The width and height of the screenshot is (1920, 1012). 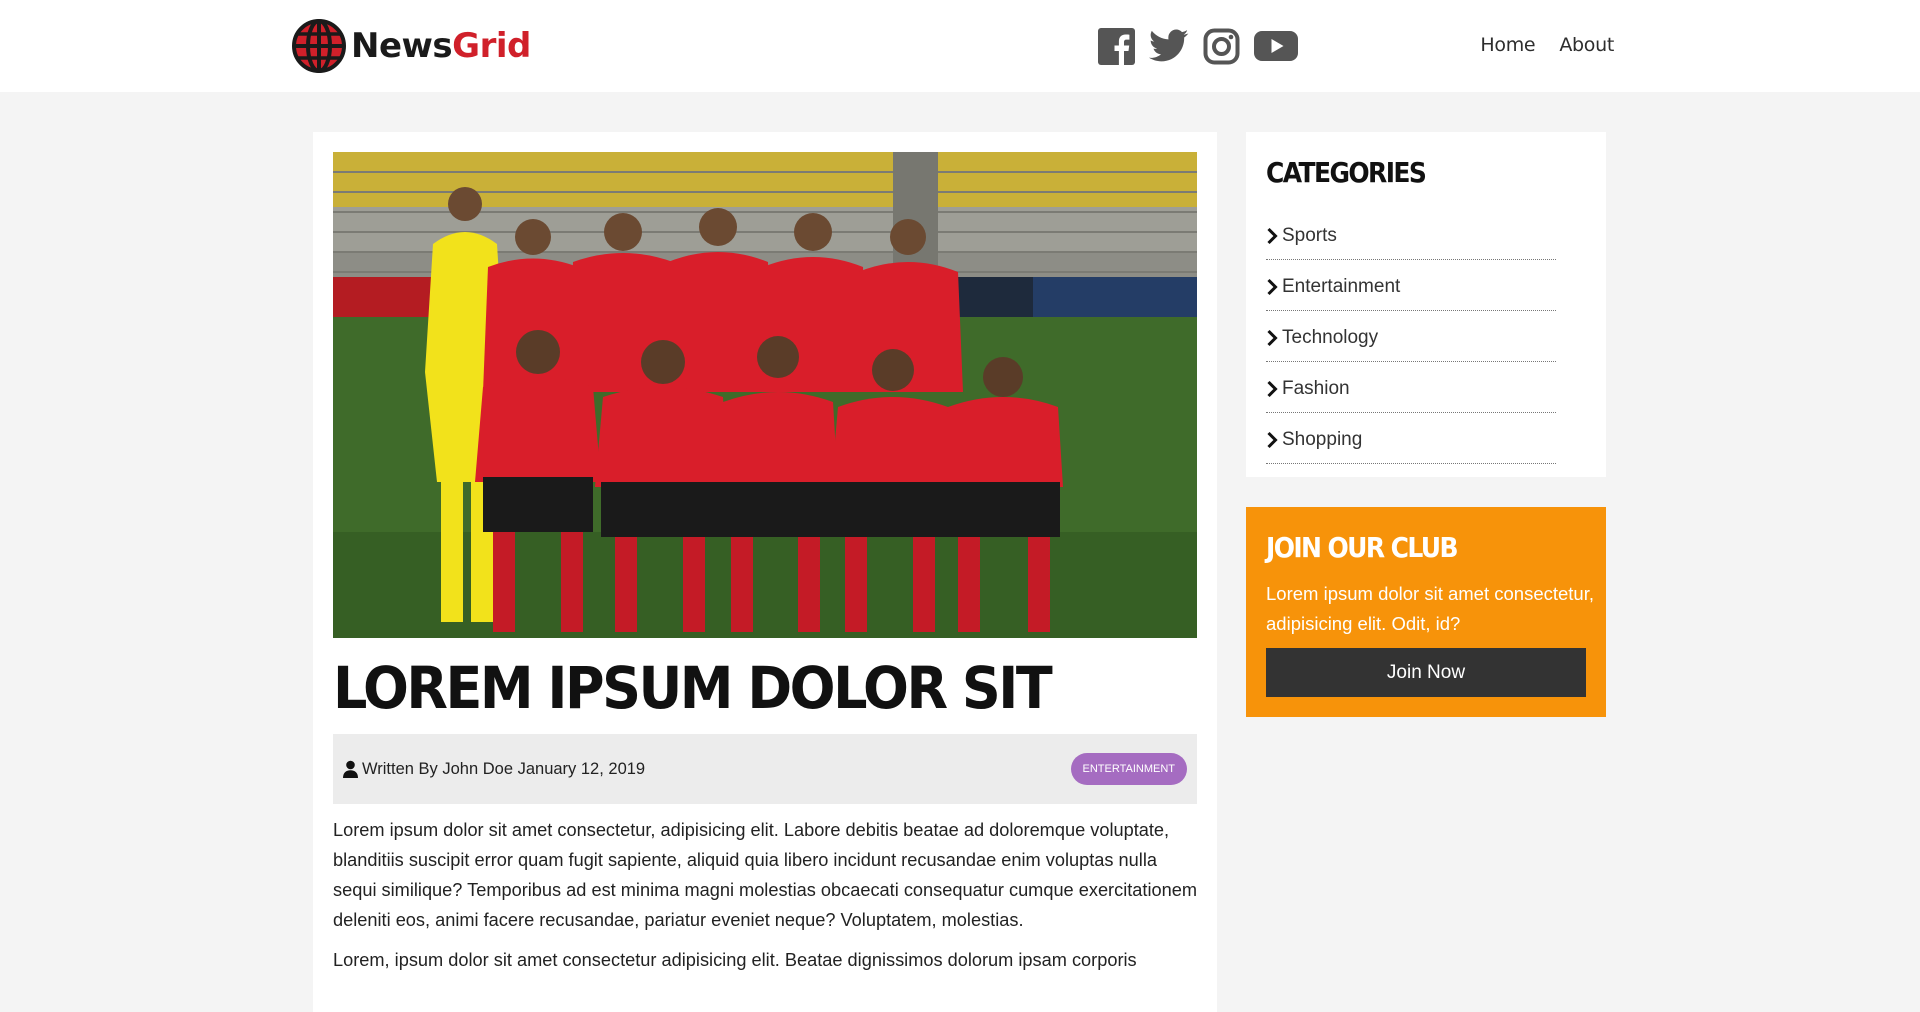 What do you see at coordinates (504, 768) in the screenshot?
I see `byline-text: Written By John Doe January 12, 2019` at bounding box center [504, 768].